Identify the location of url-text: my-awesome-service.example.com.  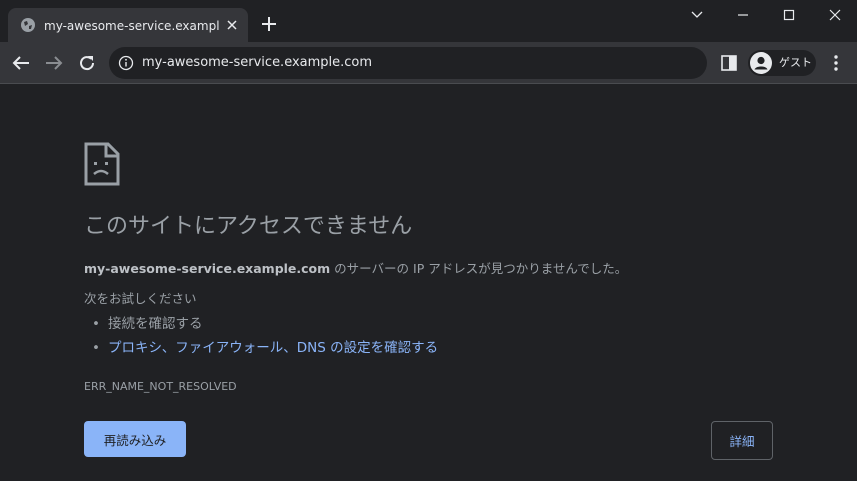
(257, 63).